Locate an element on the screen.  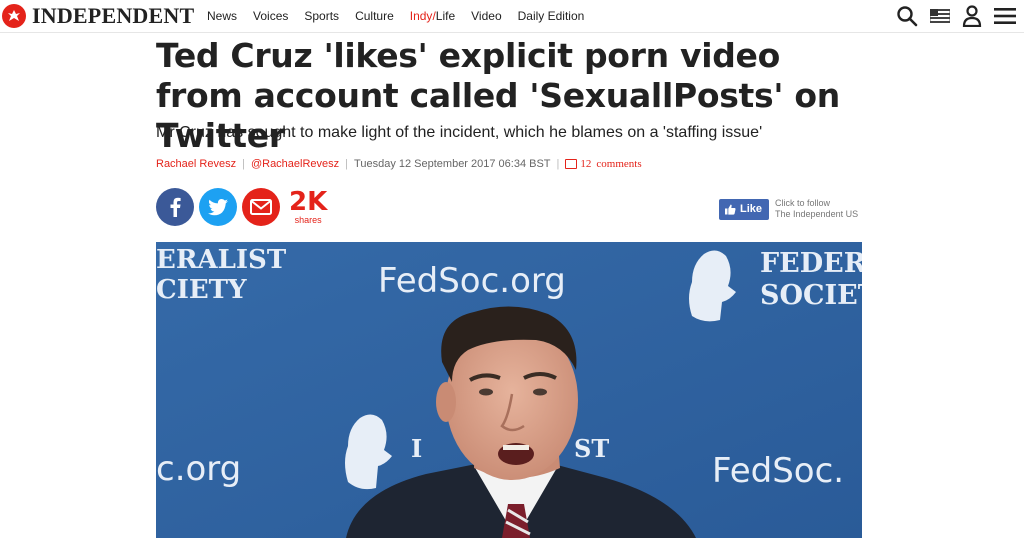
speaker-ear is located at coordinates (446, 402).